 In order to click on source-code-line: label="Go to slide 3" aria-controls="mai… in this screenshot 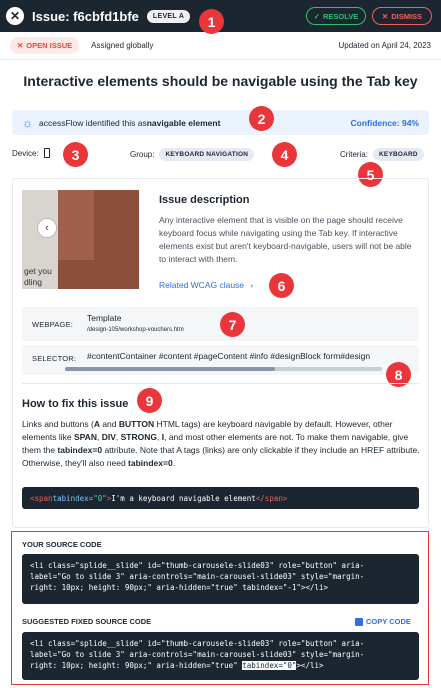, I will do `click(197, 576)`.